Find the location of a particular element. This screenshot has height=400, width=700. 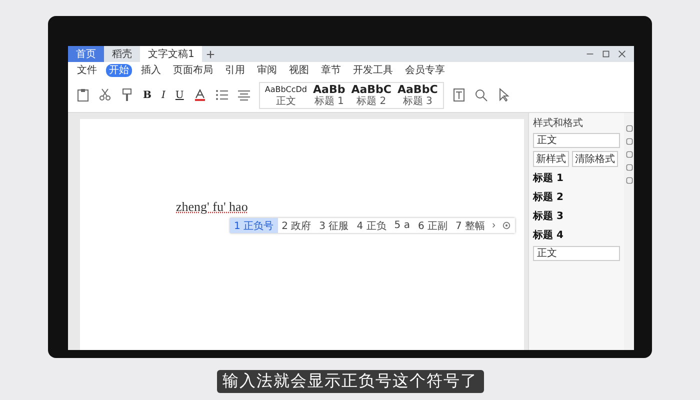

pane-button: 新样式 is located at coordinates (551, 159).